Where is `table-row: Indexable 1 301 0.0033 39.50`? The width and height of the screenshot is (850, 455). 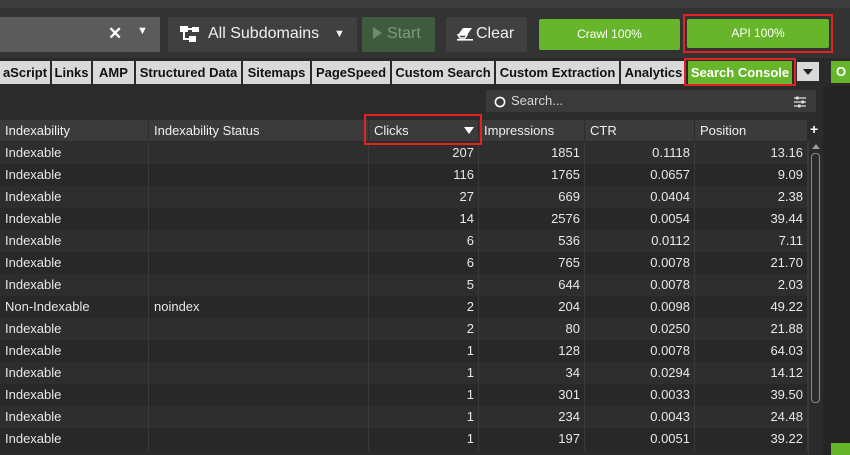 table-row: Indexable 1 301 0.0033 39.50 is located at coordinates (404, 395).